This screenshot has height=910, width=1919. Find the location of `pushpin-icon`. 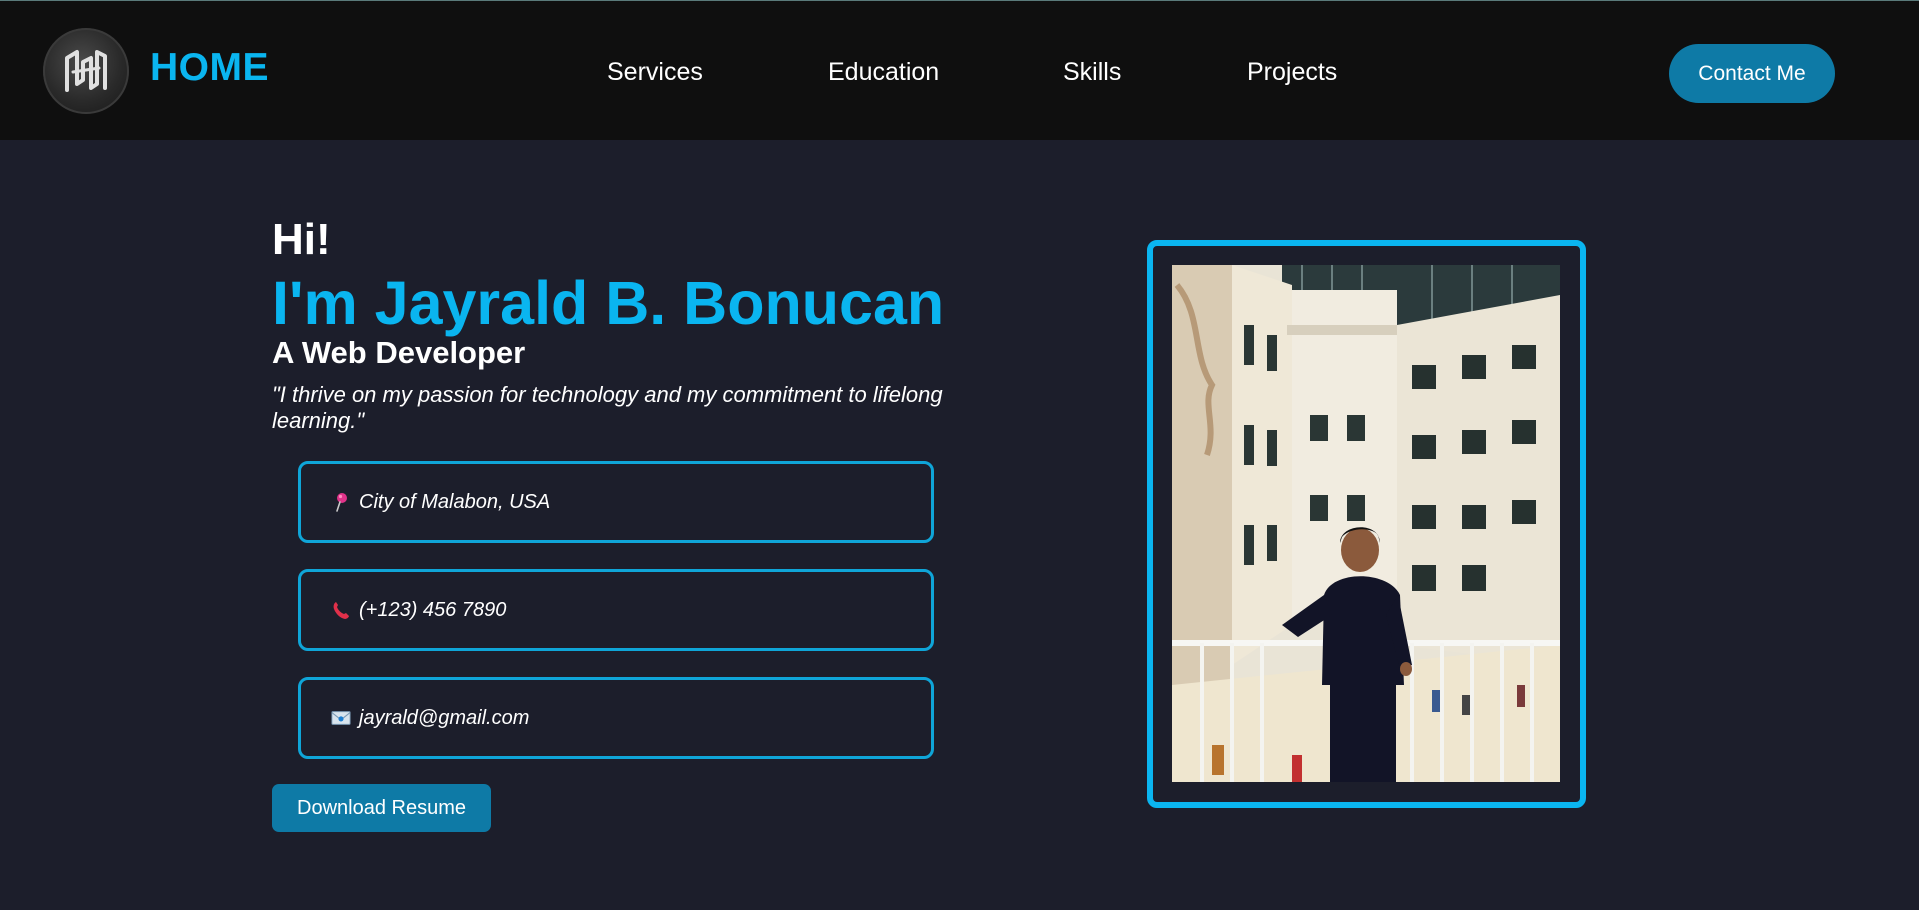

pushpin-icon is located at coordinates (341, 502).